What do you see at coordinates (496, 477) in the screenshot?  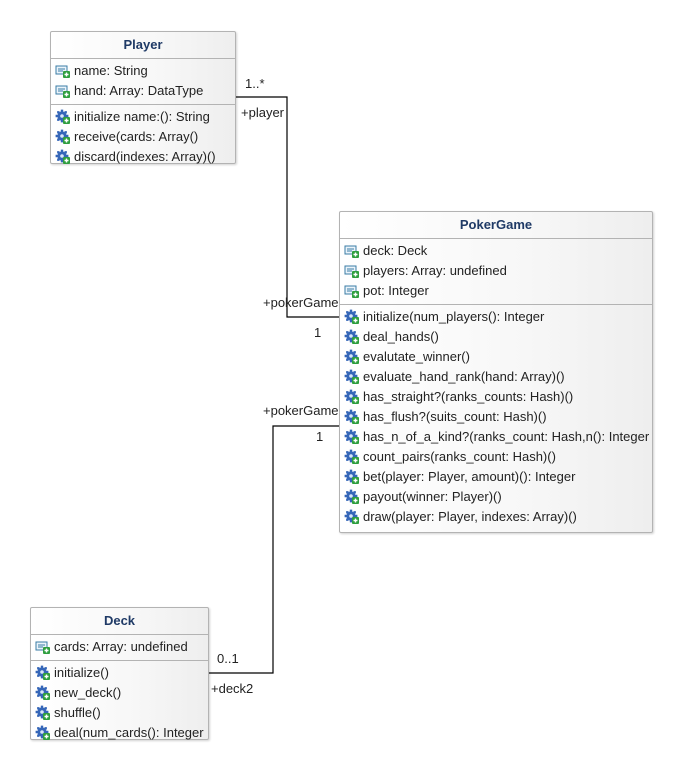 I see `operation-row: bet(player: Player, amount)(): Integer` at bounding box center [496, 477].